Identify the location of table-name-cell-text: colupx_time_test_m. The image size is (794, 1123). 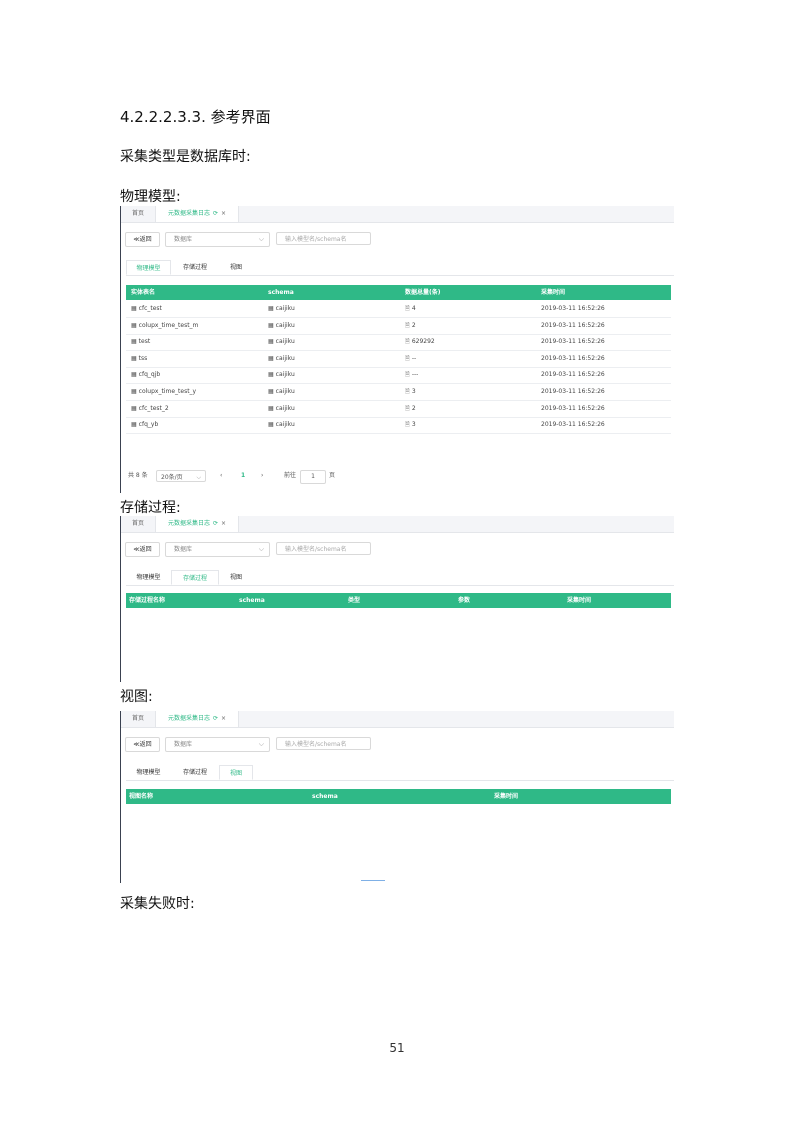
(168, 325).